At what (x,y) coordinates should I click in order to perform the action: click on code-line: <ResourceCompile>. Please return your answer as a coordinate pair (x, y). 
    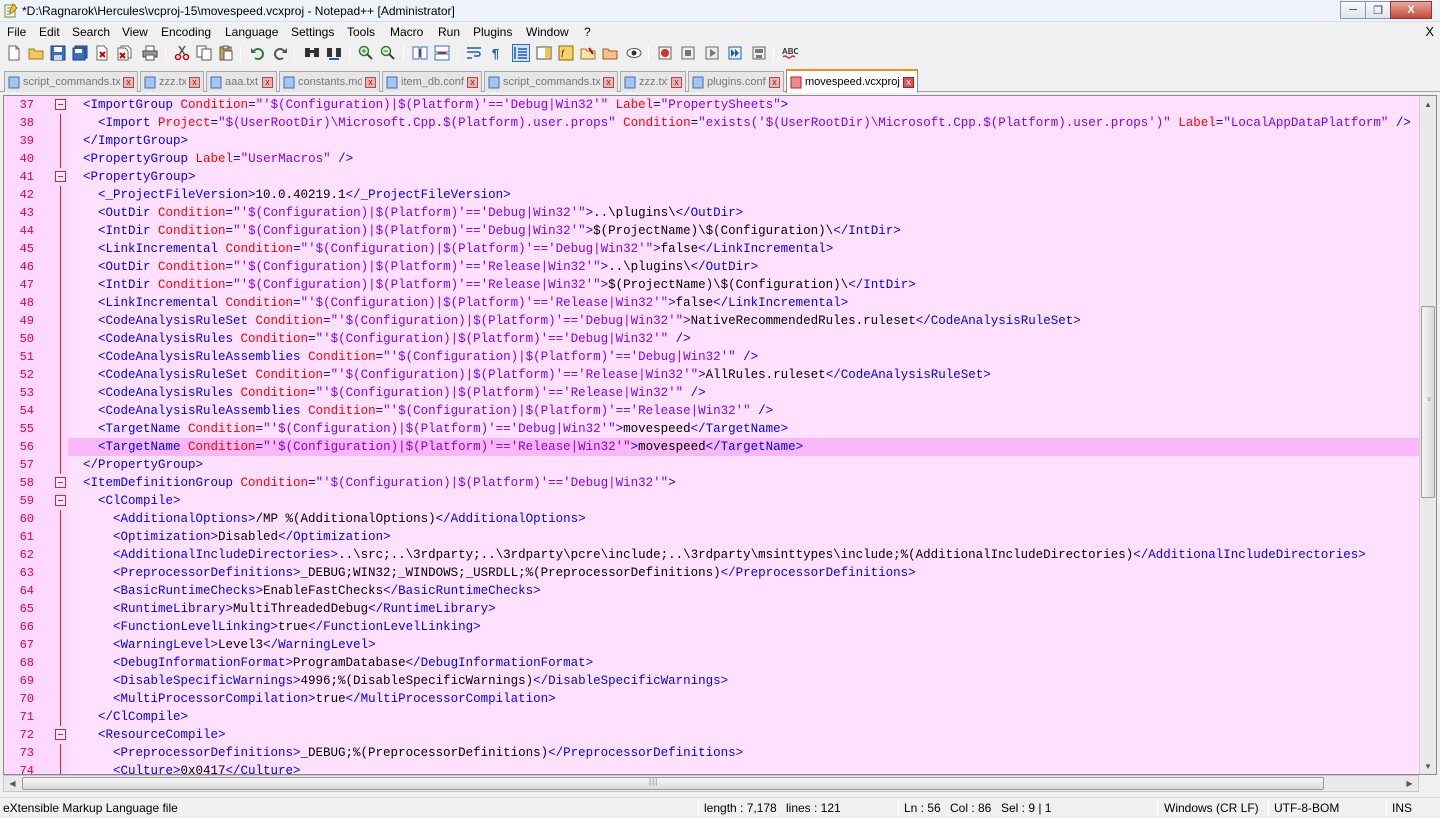
    Looking at the image, I should click on (744, 735).